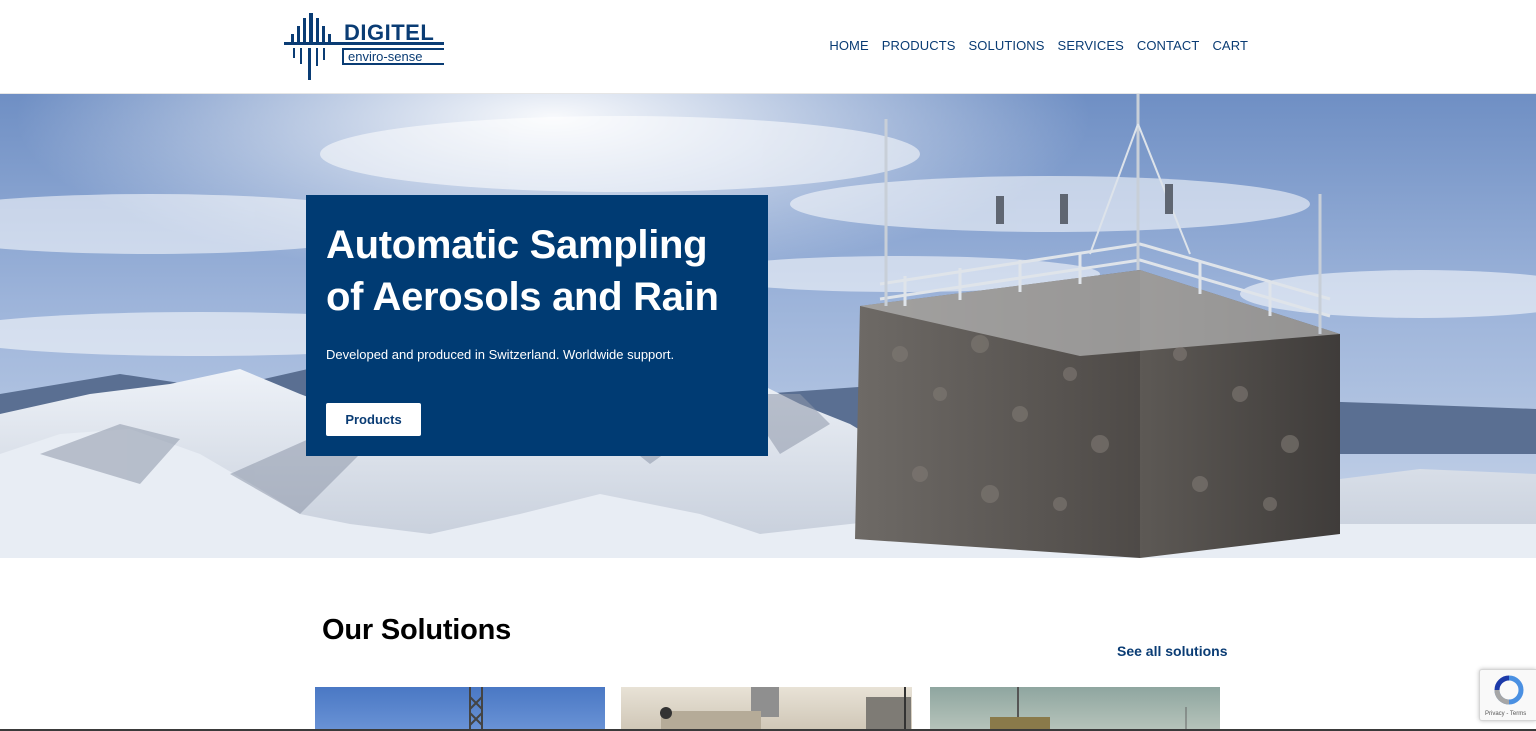  What do you see at coordinates (373, 419) in the screenshot?
I see `products-button: Products` at bounding box center [373, 419].